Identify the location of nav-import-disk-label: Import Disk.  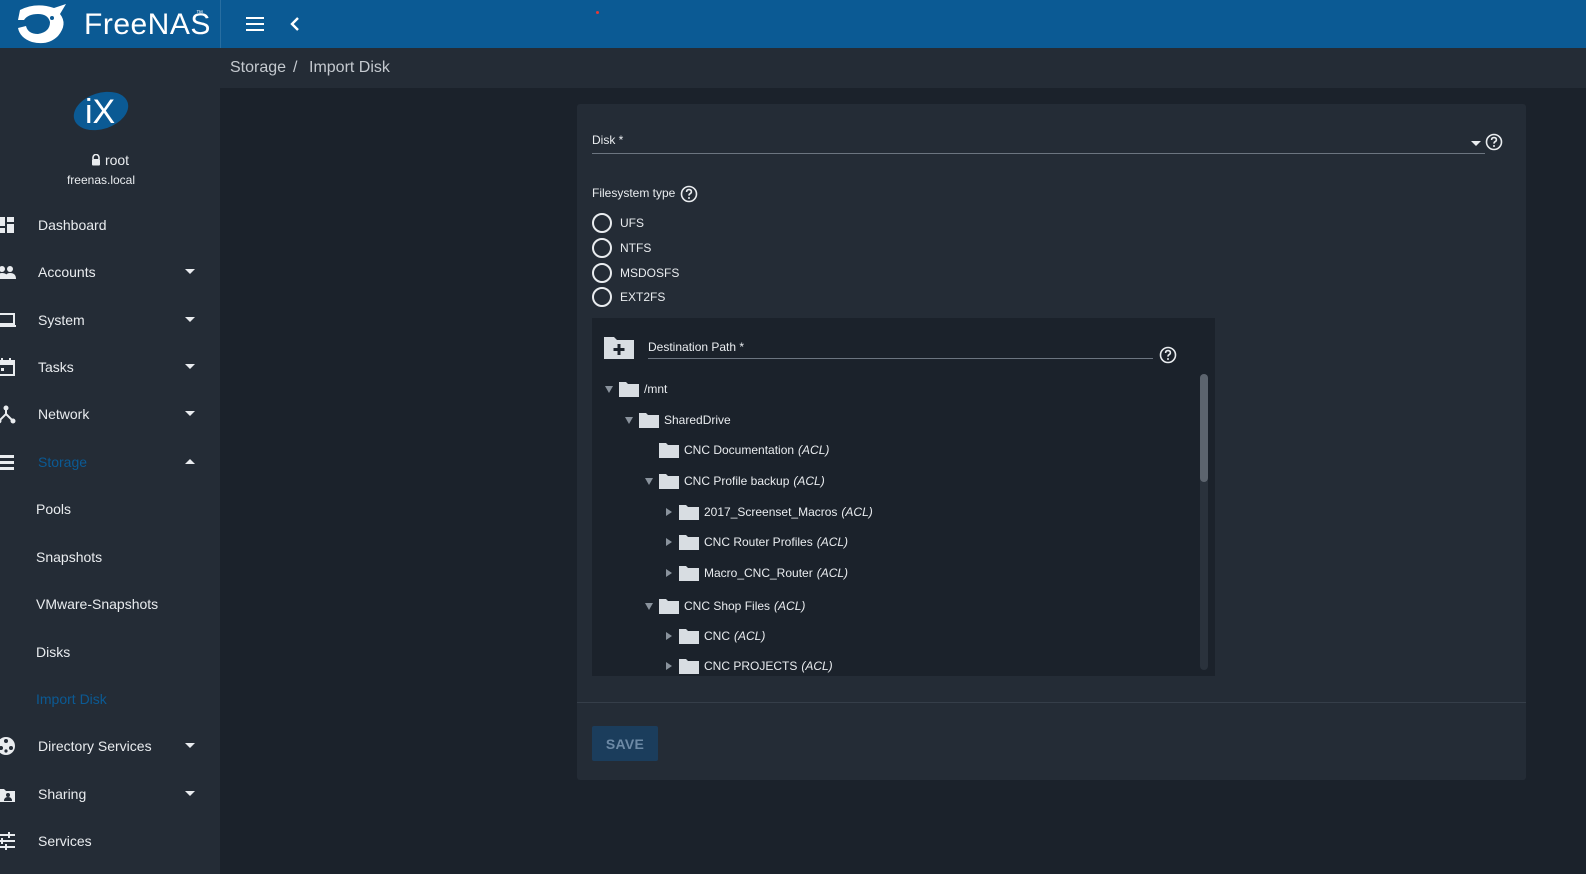
(71, 699).